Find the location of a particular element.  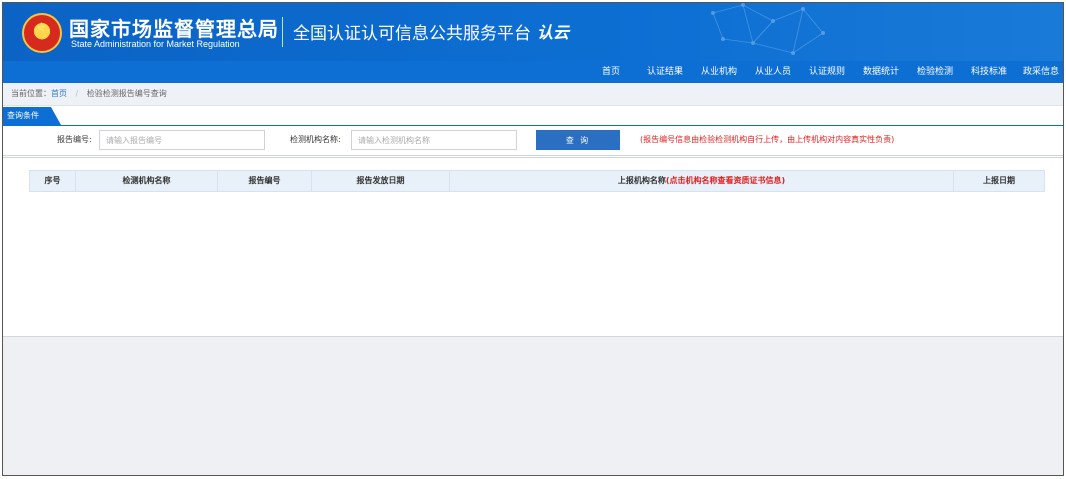

upload-org-title: 上报机构名称 is located at coordinates (641, 180).